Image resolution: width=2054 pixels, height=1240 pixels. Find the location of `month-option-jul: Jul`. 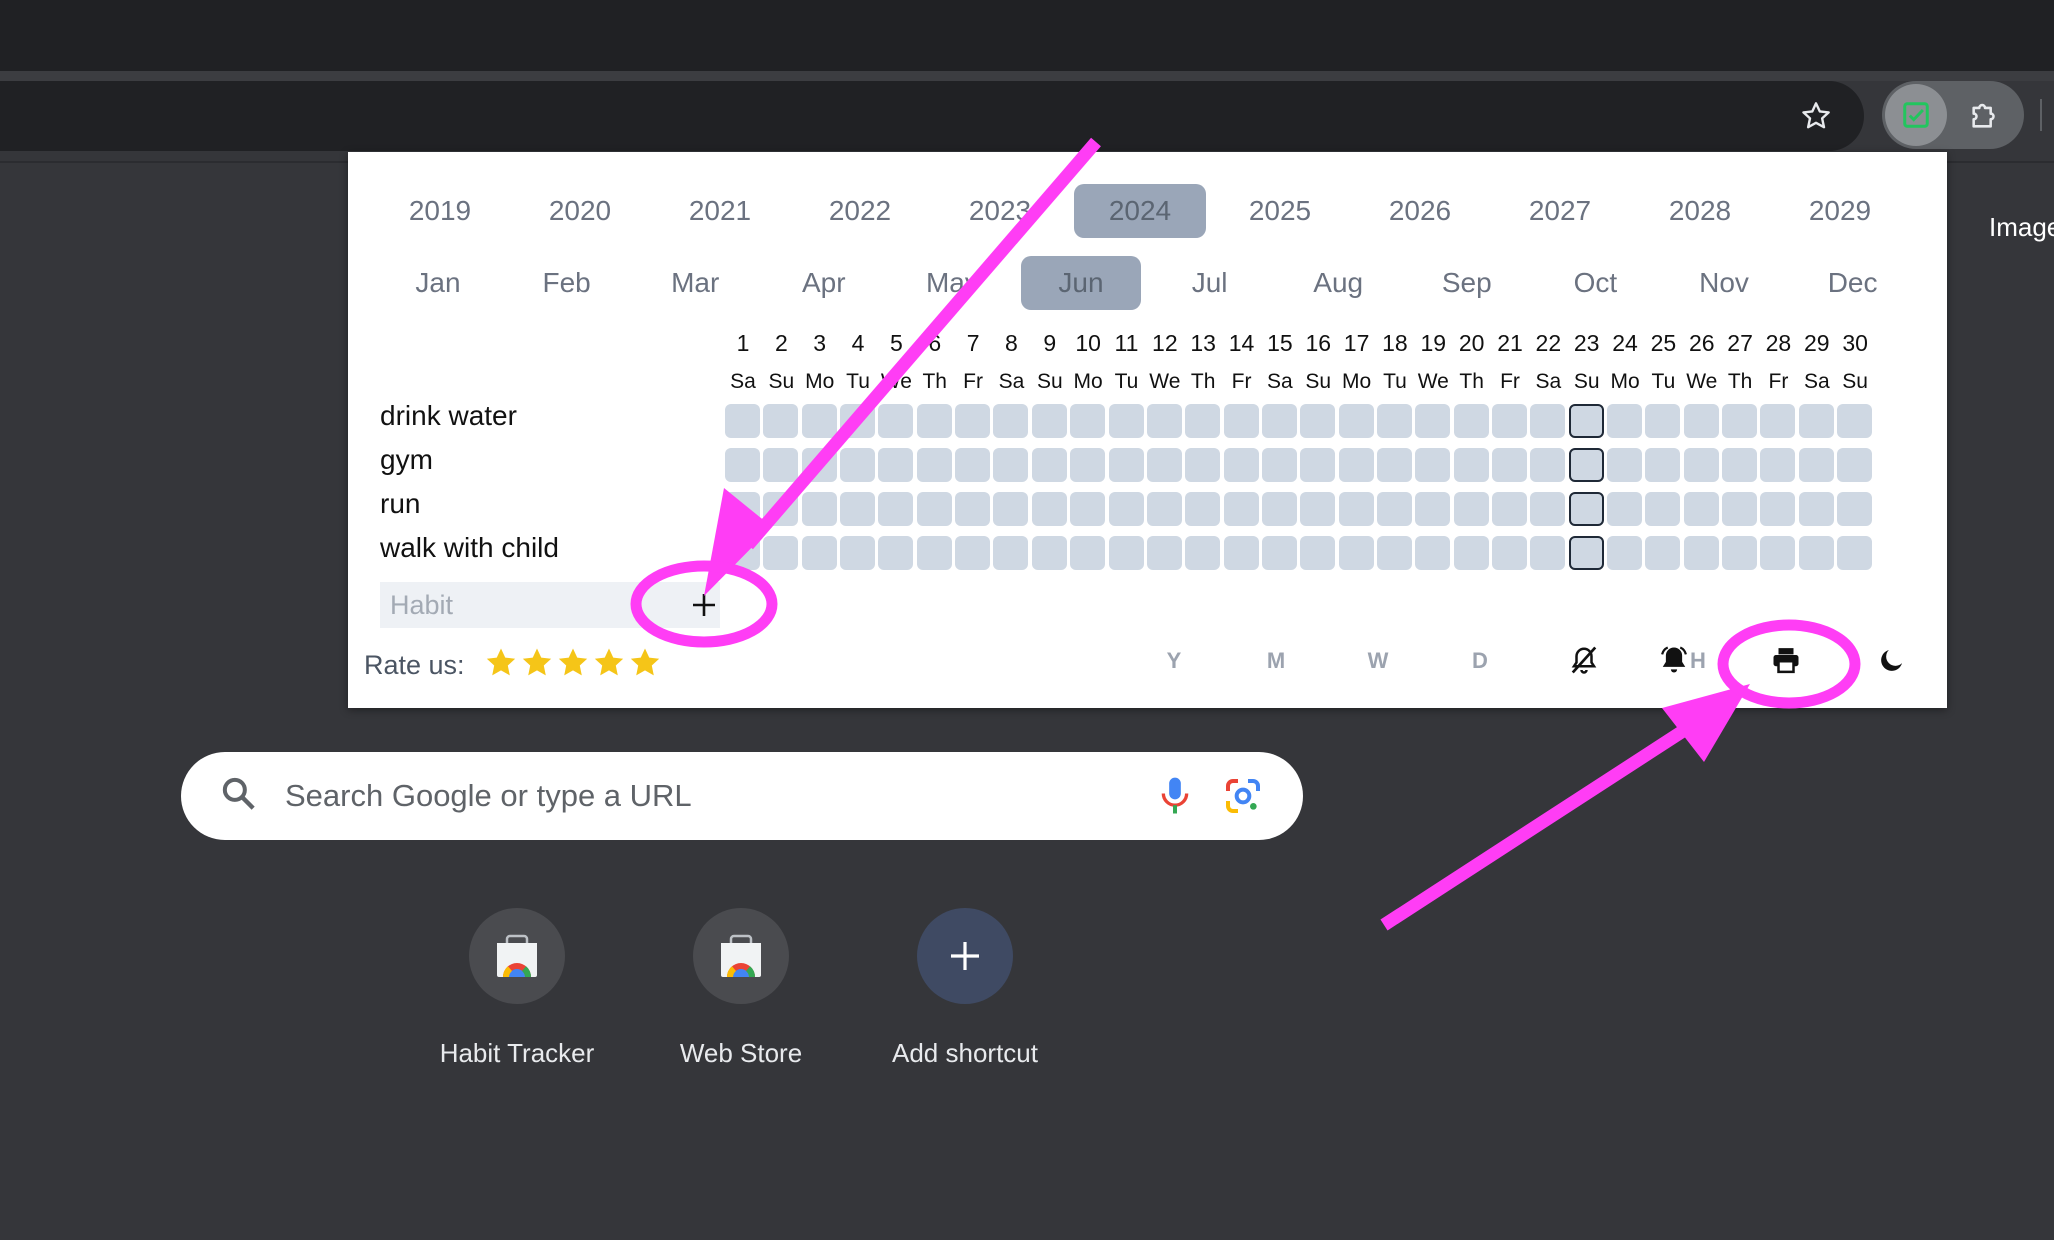

month-option-jul: Jul is located at coordinates (1210, 283).